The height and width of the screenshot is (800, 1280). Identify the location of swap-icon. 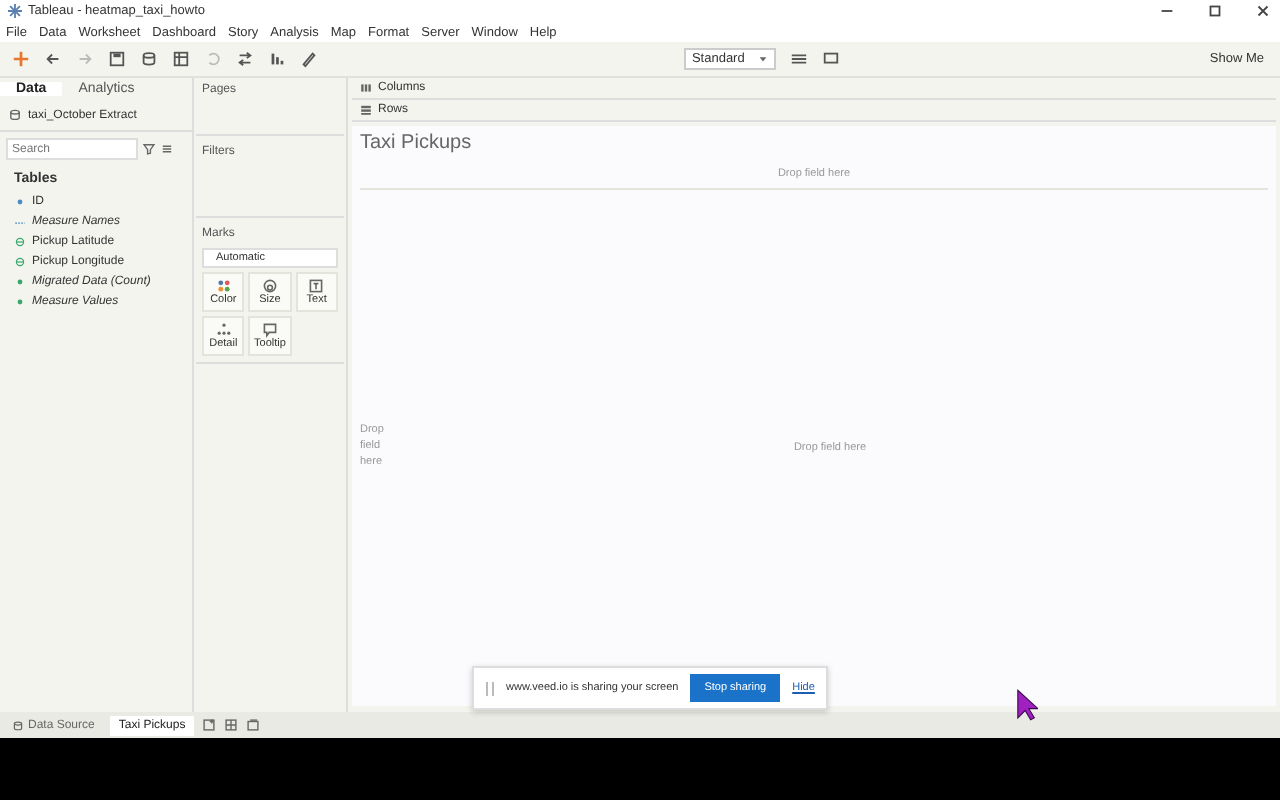
(245, 59).